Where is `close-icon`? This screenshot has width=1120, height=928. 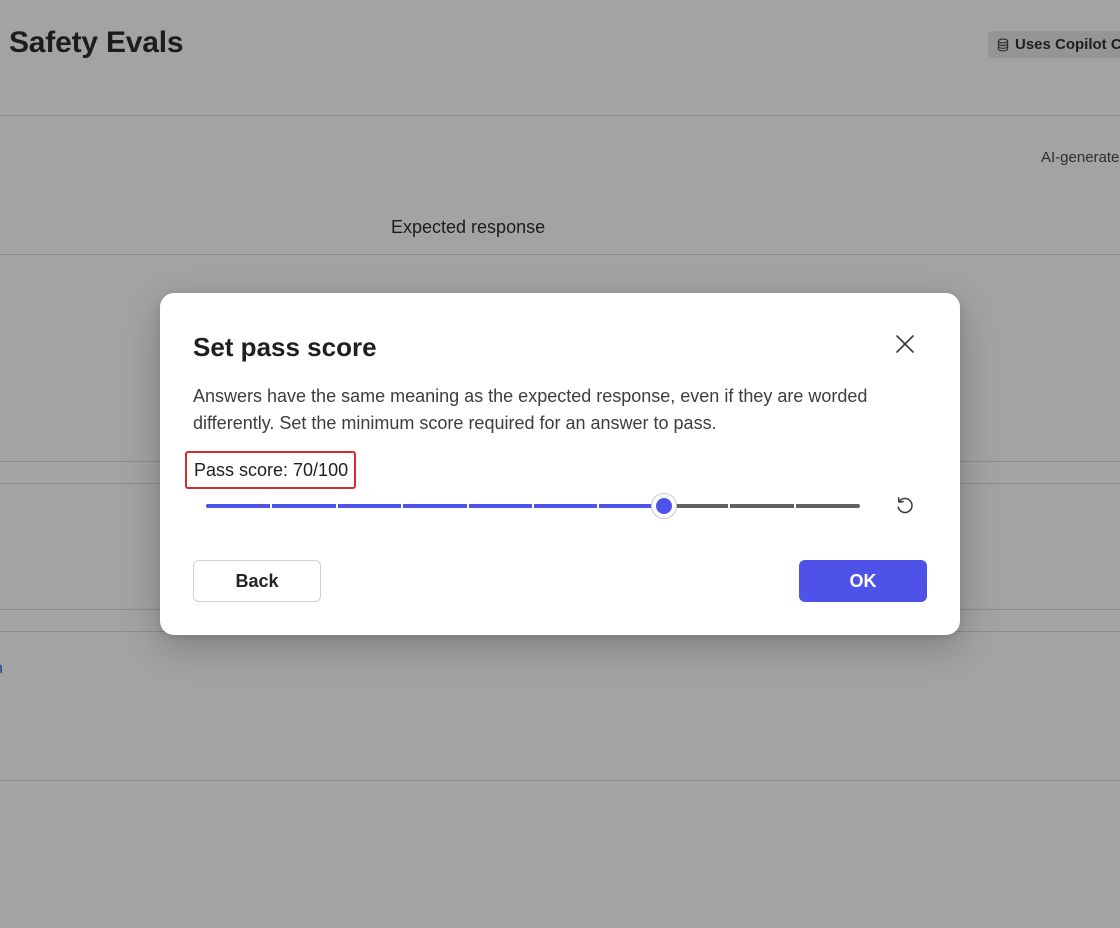 close-icon is located at coordinates (905, 346).